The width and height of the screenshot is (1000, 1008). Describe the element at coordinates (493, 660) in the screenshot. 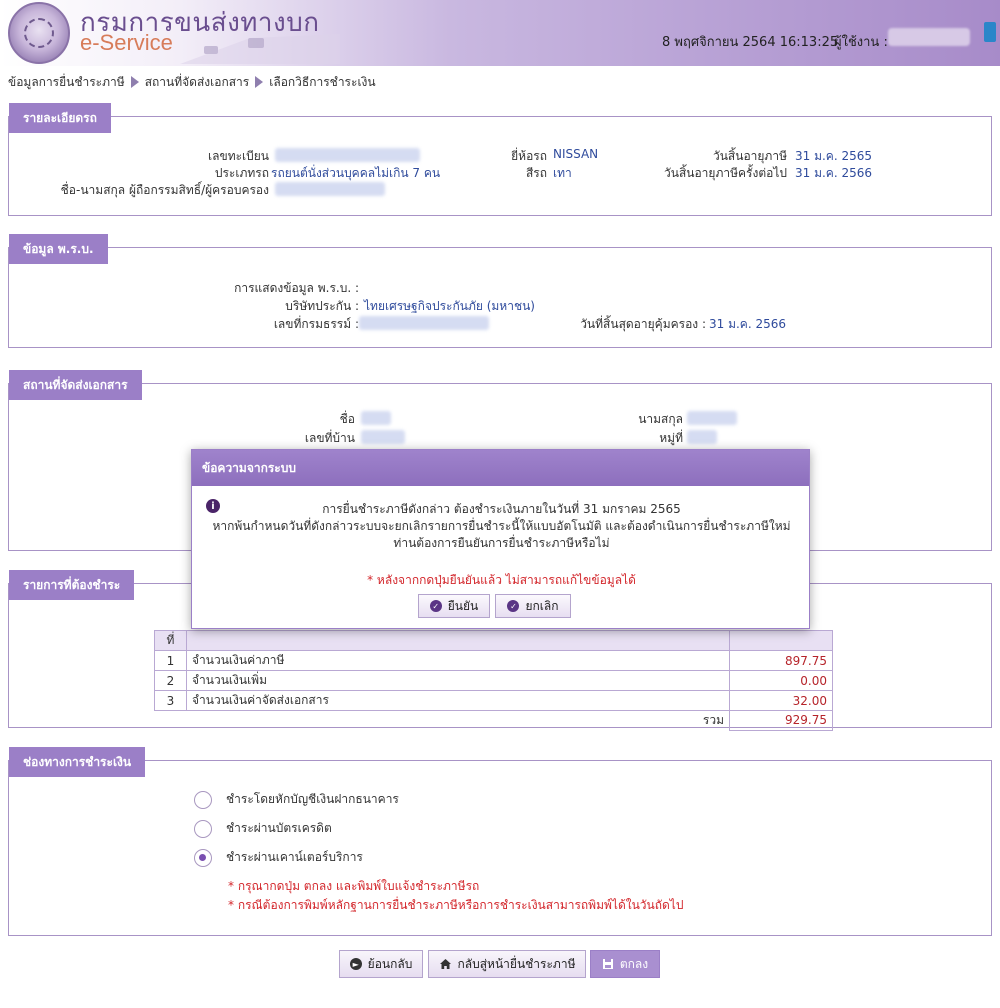

I see `table-row: 1 จำนวนเงินค่าภาษี 897.75` at that location.